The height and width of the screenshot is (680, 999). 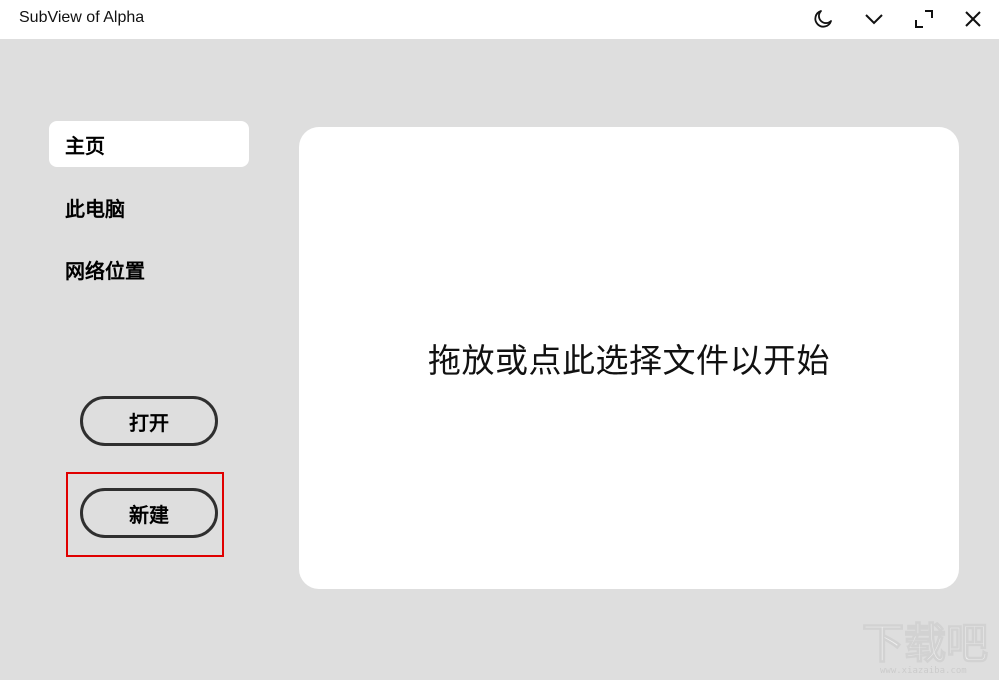 I want to click on sidebar-item-this-pc: 此电脑, so click(x=149, y=207).